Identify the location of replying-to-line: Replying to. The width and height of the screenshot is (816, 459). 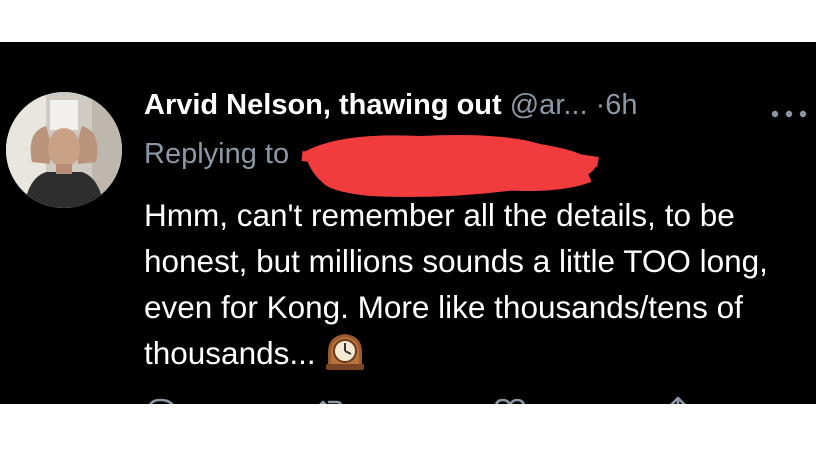
(216, 154).